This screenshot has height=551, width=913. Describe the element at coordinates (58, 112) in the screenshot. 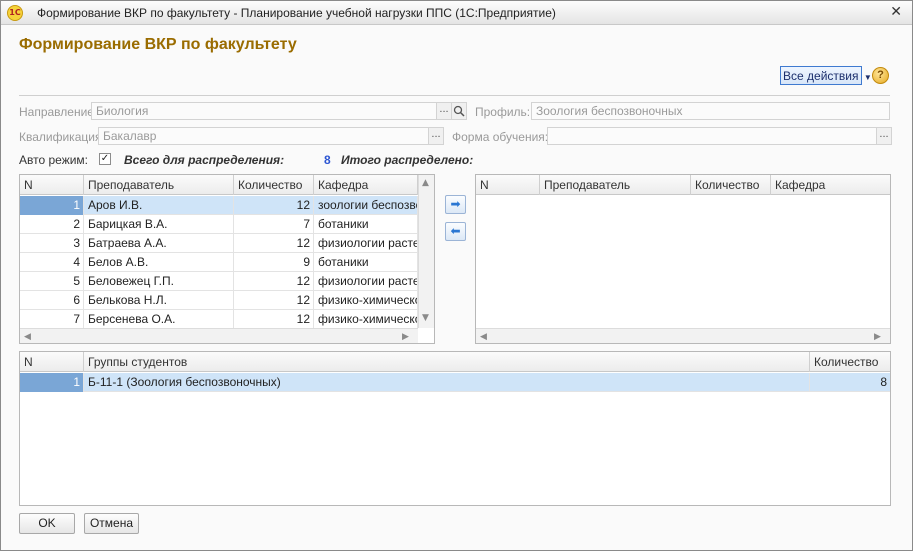

I see `direction-label: Направление:` at that location.